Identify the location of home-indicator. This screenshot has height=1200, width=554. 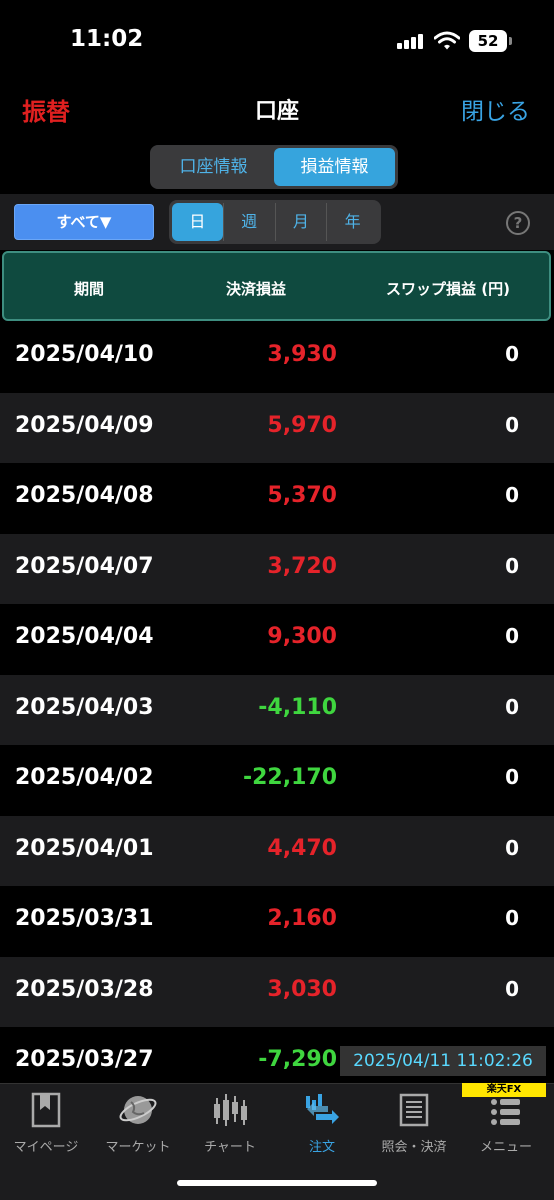
(277, 1183).